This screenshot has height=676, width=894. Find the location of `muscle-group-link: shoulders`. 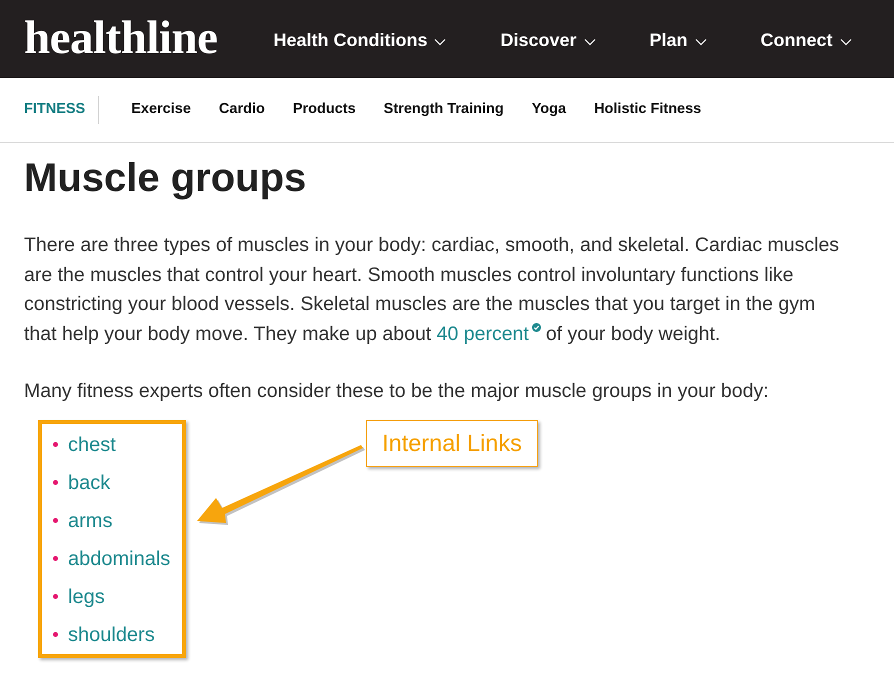

muscle-group-link: shoulders is located at coordinates (111, 635).